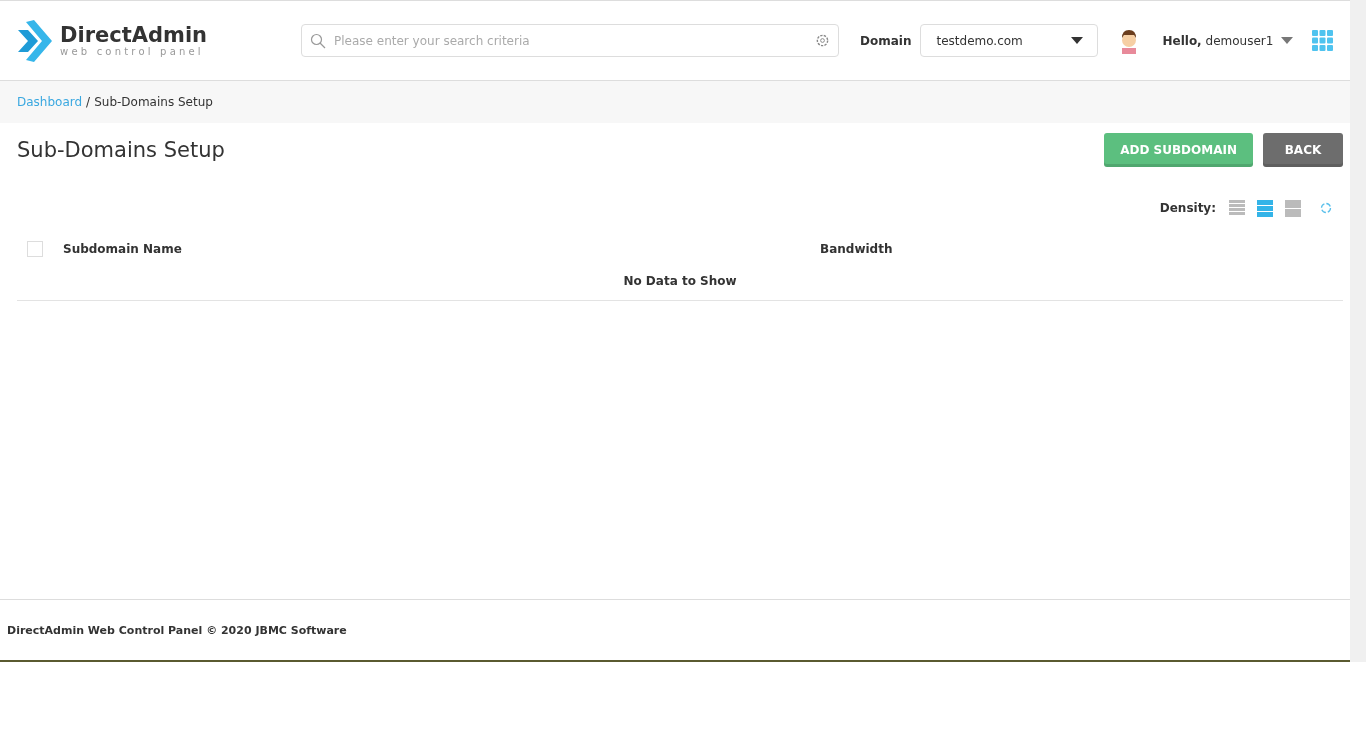 This screenshot has width=1366, height=730. What do you see at coordinates (35, 249) in the screenshot?
I see `select-all-checkbox` at bounding box center [35, 249].